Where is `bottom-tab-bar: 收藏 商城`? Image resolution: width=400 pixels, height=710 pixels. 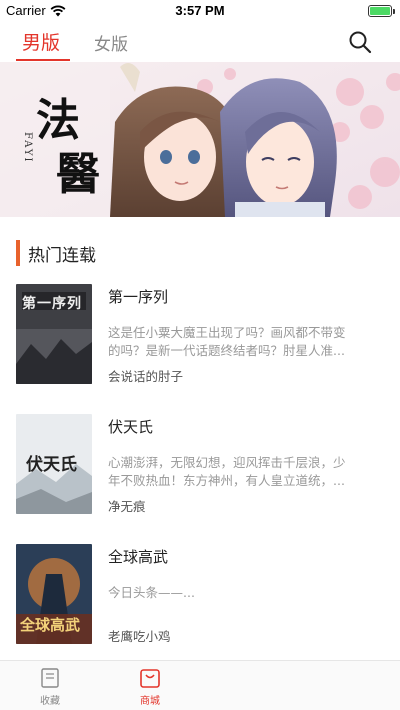
bottom-tab-bar: 收藏 商城 is located at coordinates (200, 685).